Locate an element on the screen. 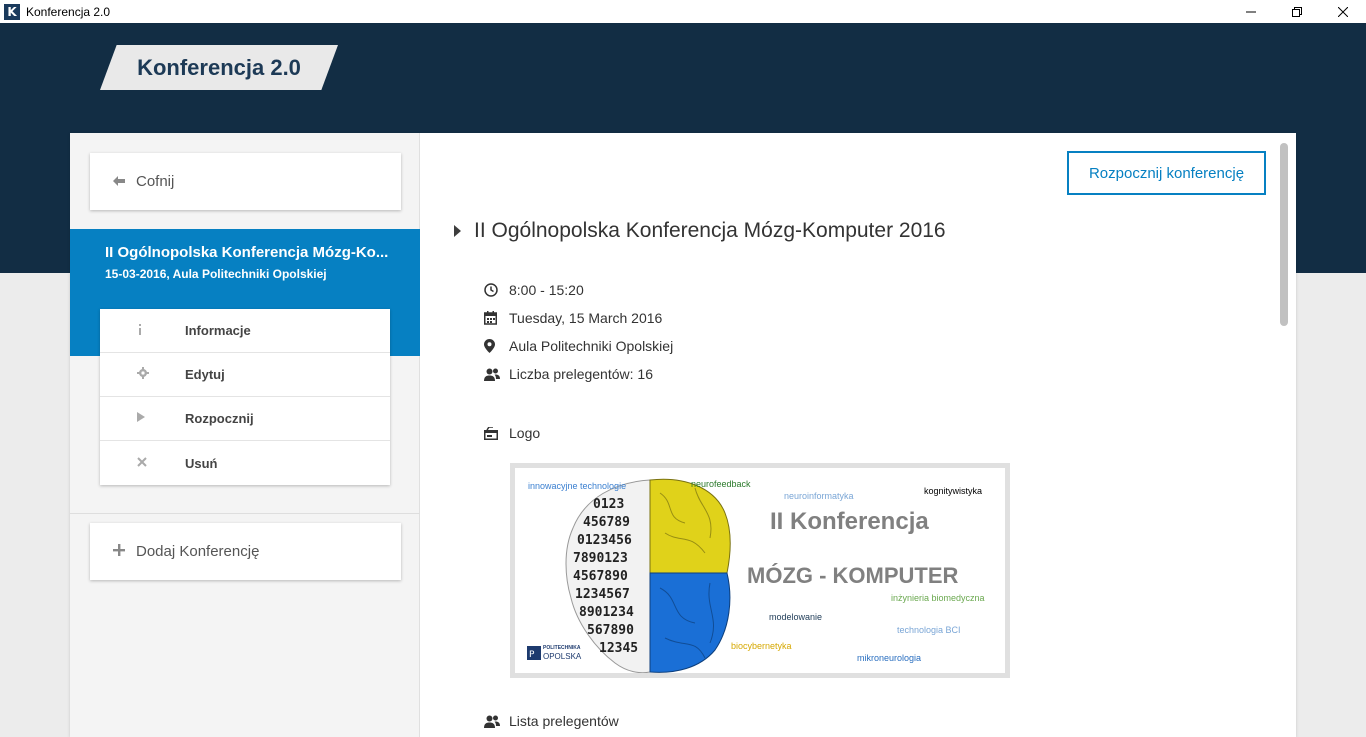 The width and height of the screenshot is (1366, 737). submenu-item-label: Edytuj is located at coordinates (205, 374).